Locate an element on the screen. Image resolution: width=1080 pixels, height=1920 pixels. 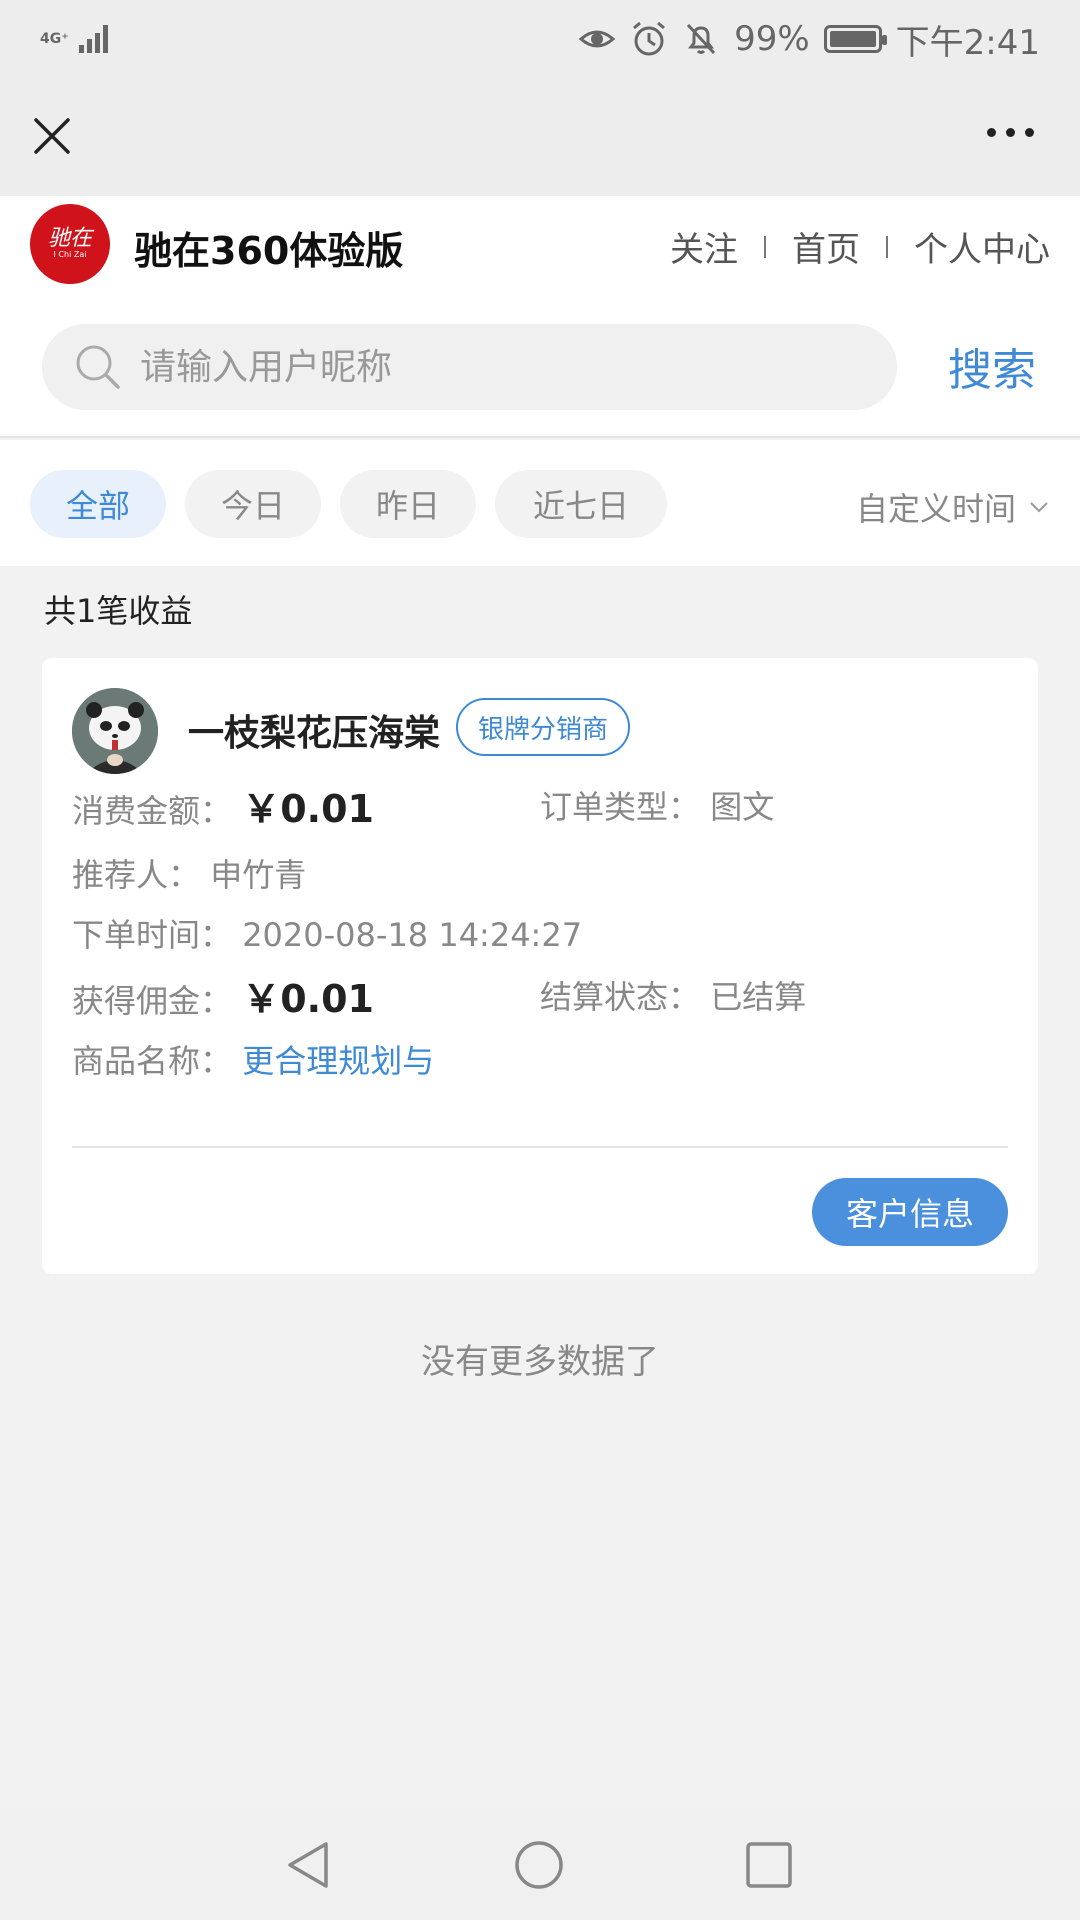
customer-info-button: 客户信息 is located at coordinates (910, 1212).